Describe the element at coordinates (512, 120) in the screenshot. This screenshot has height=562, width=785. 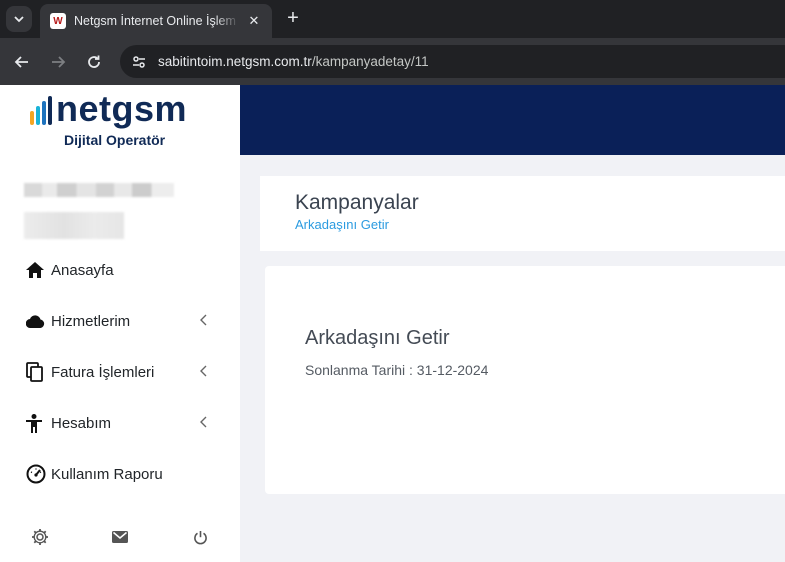
I see `top-navbar` at that location.